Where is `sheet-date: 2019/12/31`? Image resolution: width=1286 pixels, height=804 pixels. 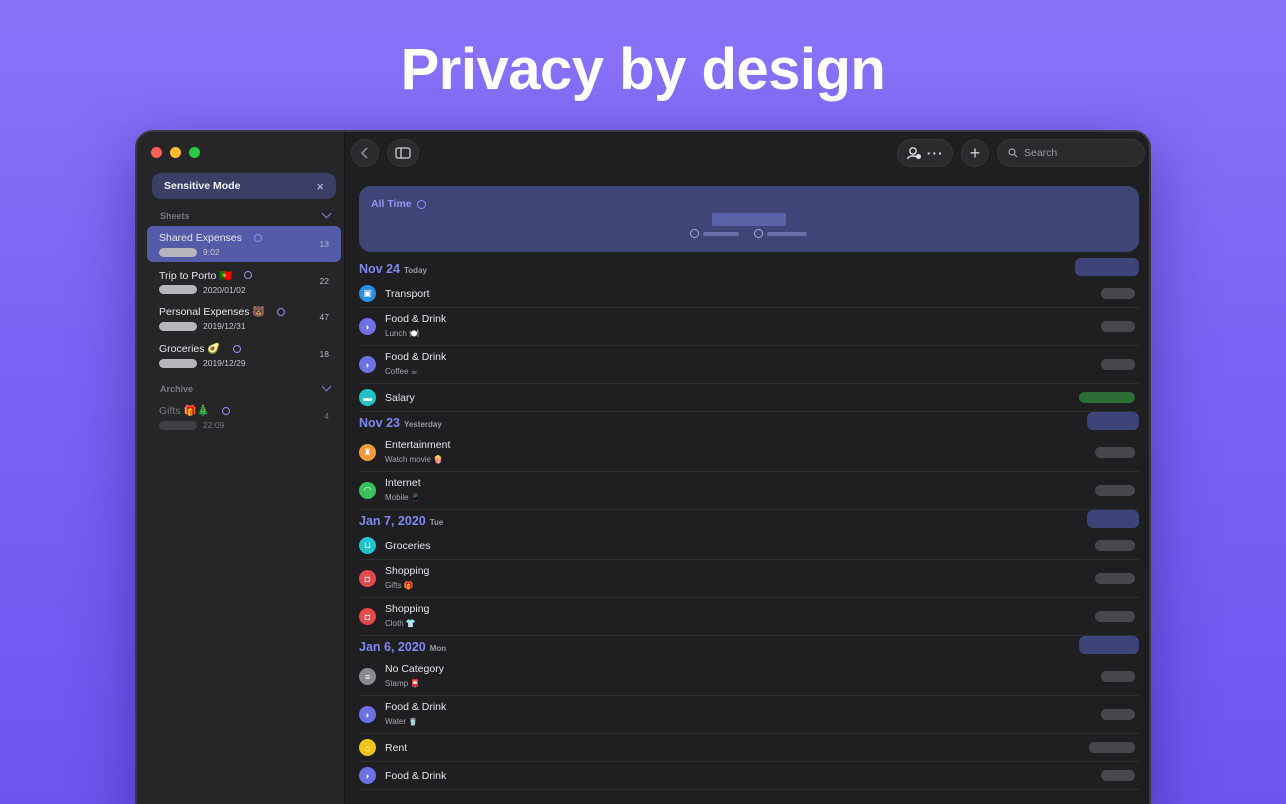
sheet-date: 2019/12/31 is located at coordinates (224, 326).